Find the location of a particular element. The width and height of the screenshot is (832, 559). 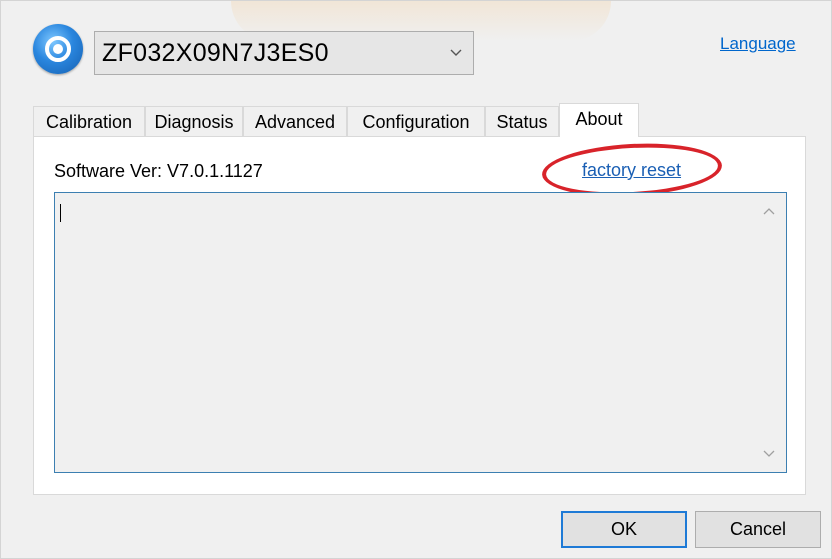

scroll-down-arrow-icon is located at coordinates (769, 454).